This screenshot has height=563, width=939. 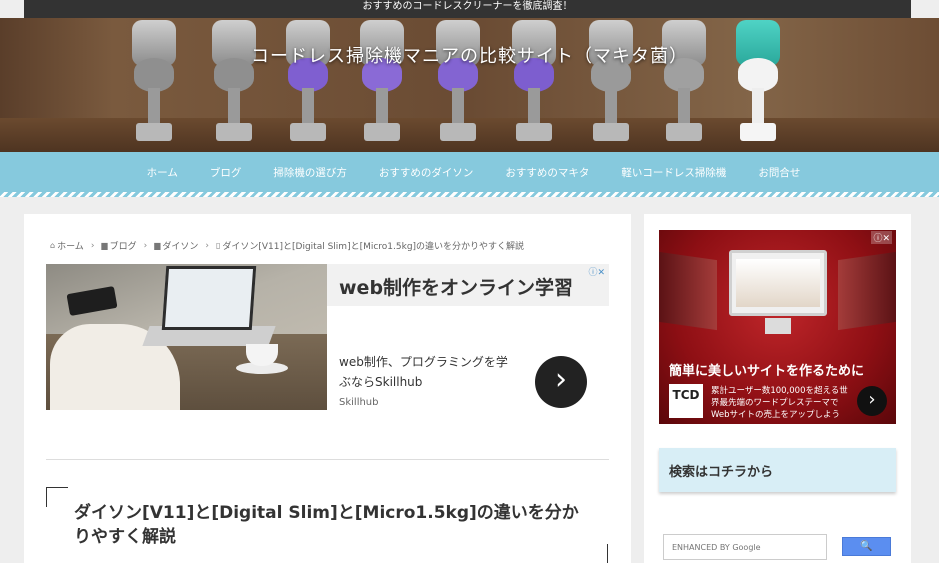 What do you see at coordinates (561, 382) in the screenshot?
I see `ad-arrow-button: ›` at bounding box center [561, 382].